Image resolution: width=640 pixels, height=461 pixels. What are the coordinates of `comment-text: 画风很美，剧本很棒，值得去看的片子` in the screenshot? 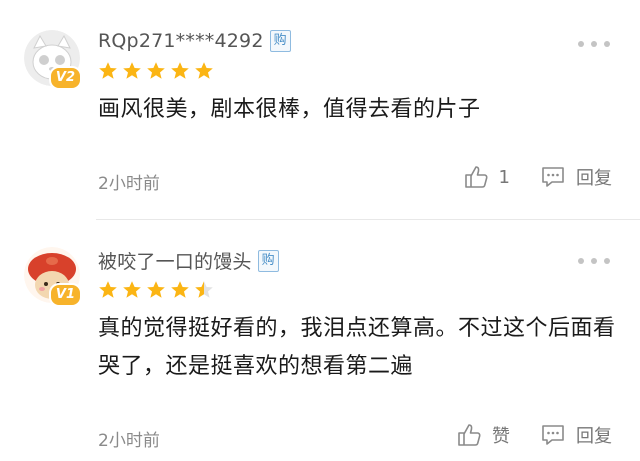 It's located at (289, 109).